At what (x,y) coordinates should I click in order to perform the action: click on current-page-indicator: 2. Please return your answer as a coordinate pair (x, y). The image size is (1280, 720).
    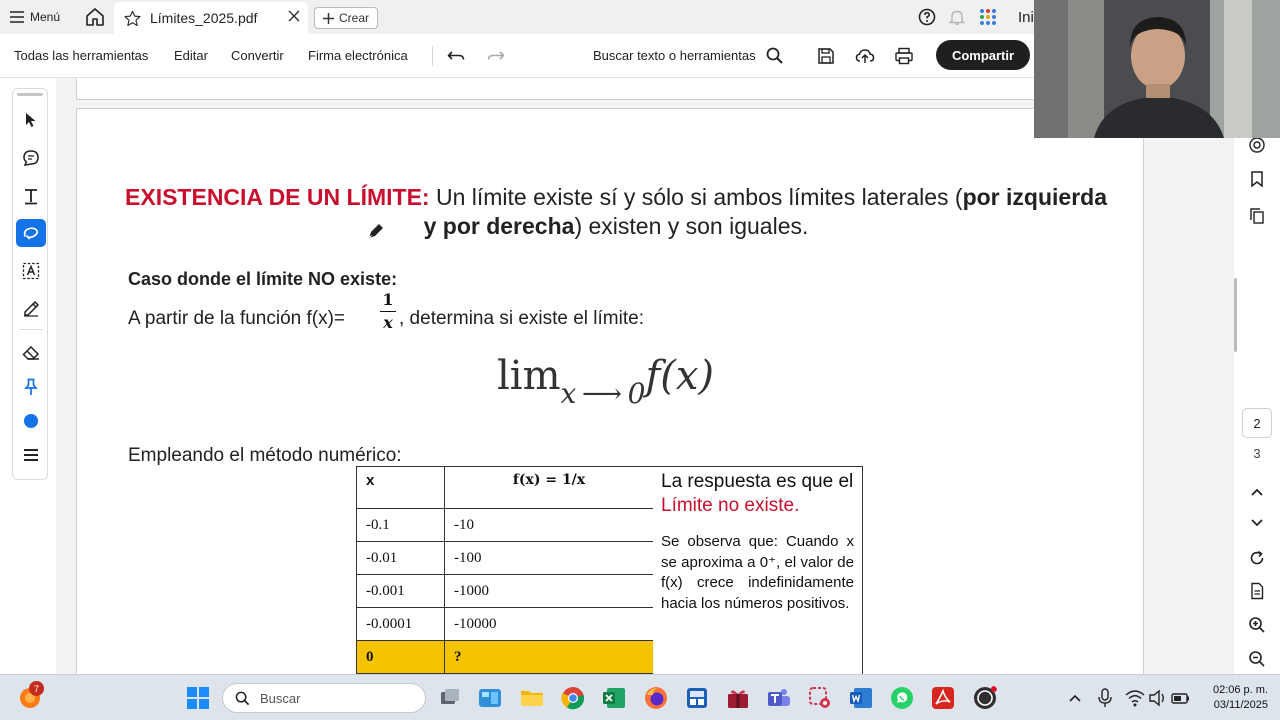
    Looking at the image, I should click on (1257, 423).